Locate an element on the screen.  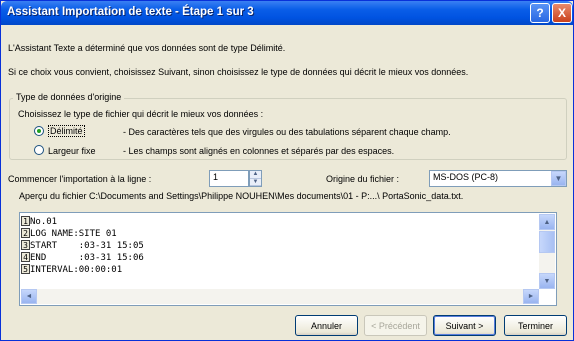
row-text: LOG NAME:SITE 01 is located at coordinates (73, 234).